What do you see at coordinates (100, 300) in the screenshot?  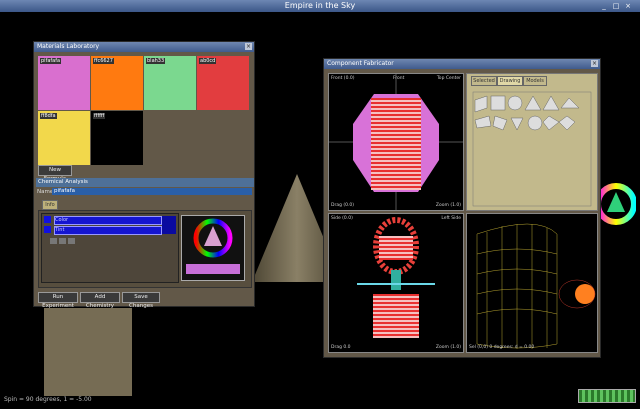 I see `add-chemistry-button: Add Chemistry` at bounding box center [100, 300].